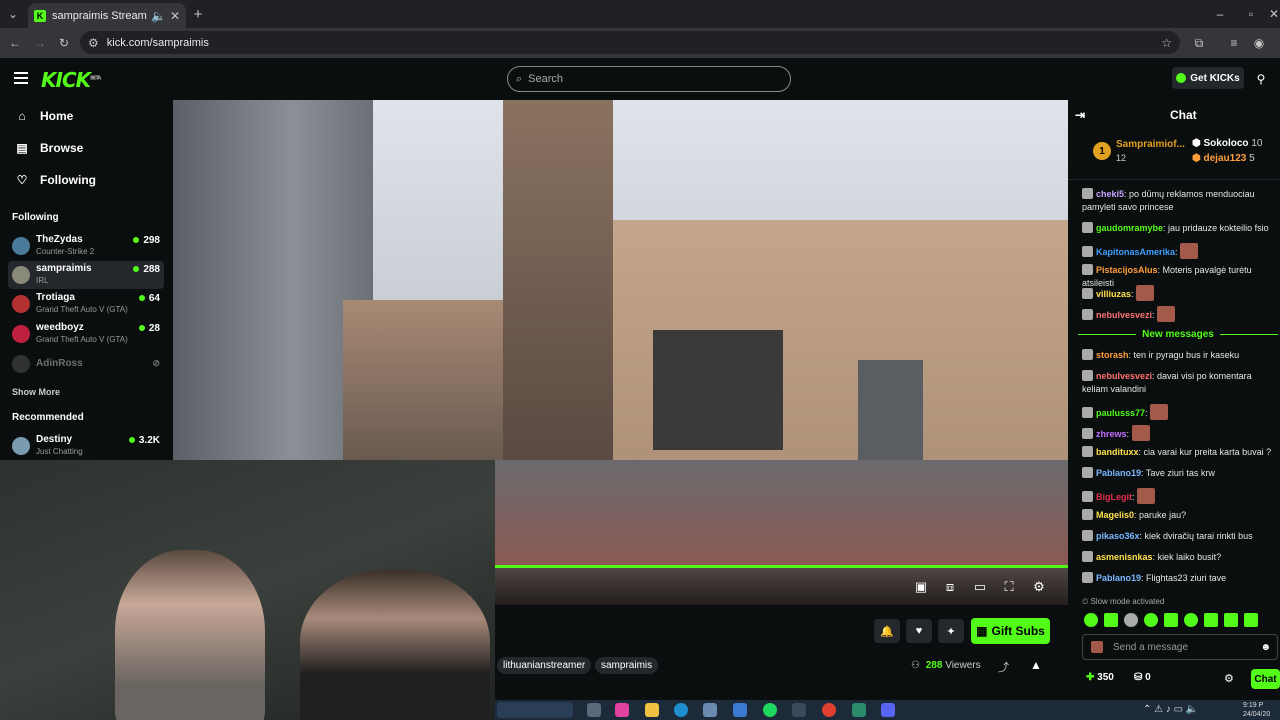 The image size is (1280, 720). I want to click on site-info-icon: ⚙, so click(93, 43).